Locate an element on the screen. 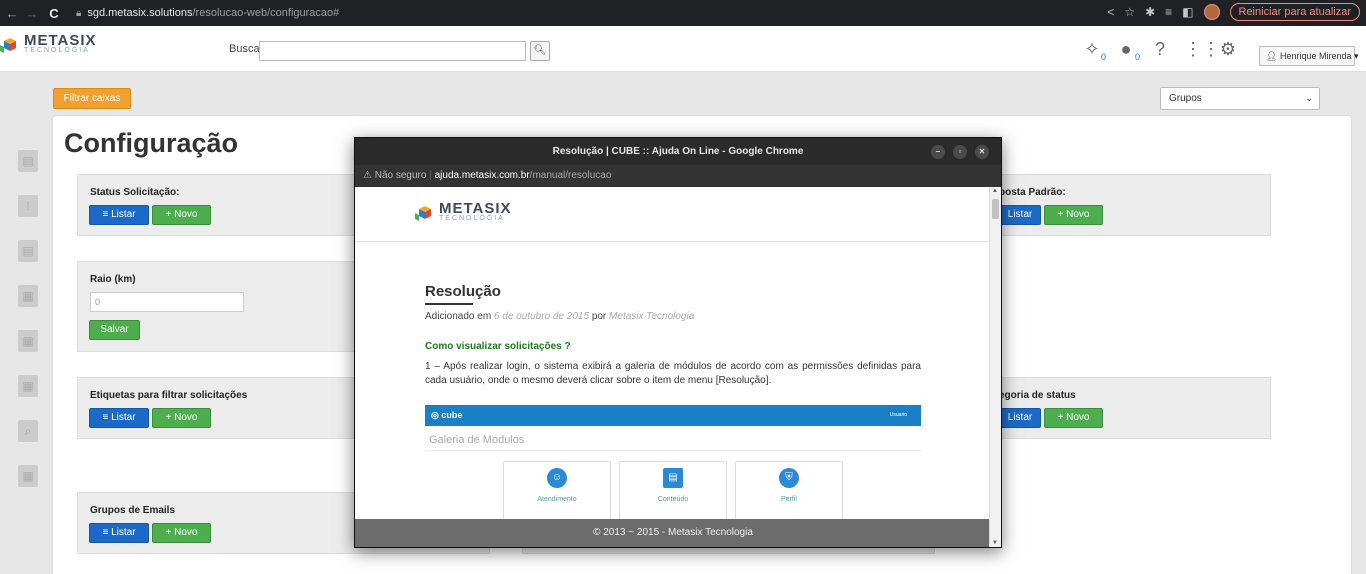 Image resolution: width=1366 pixels, height=574 pixels. search-input is located at coordinates (392, 51).